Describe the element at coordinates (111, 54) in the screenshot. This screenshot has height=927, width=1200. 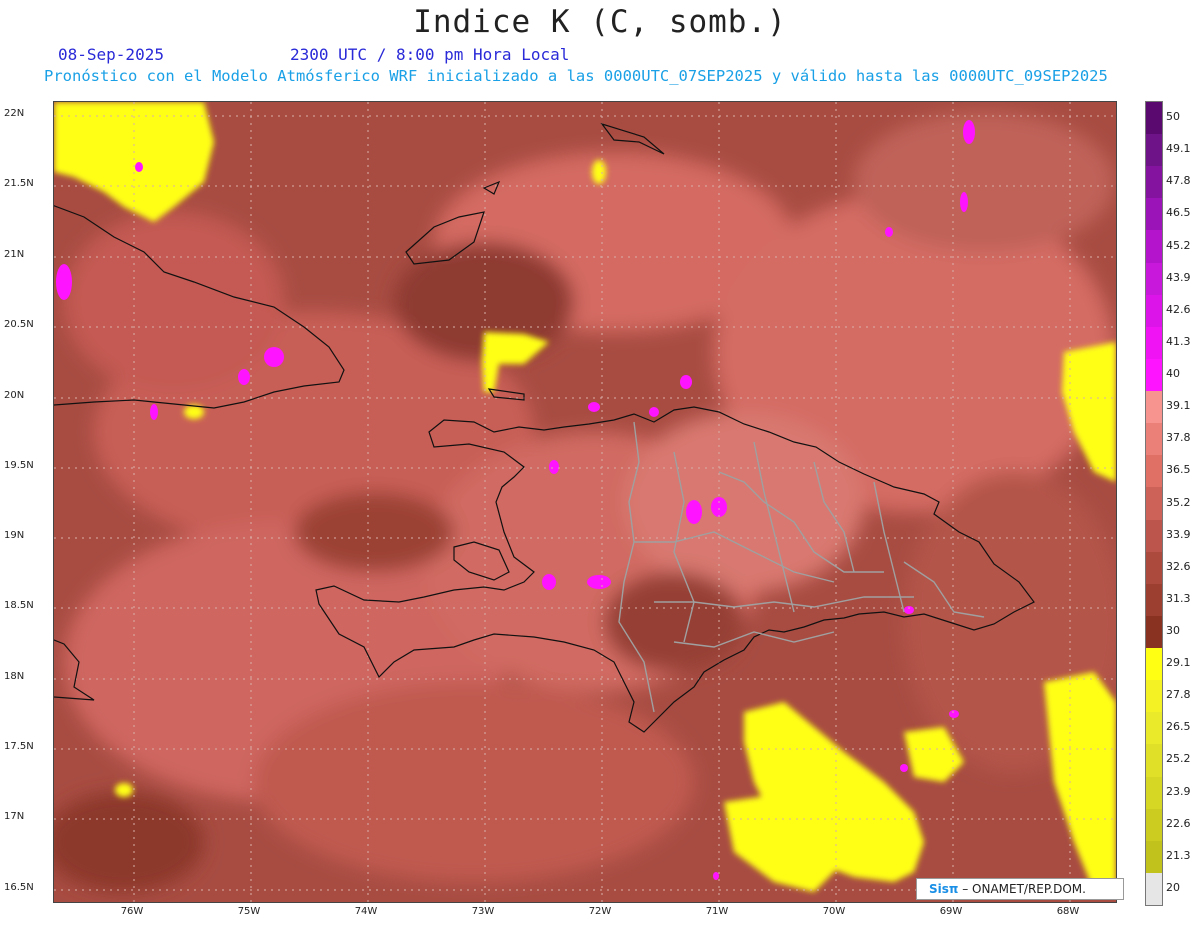
I see `forecast-date: 08-Sep-2025` at that location.